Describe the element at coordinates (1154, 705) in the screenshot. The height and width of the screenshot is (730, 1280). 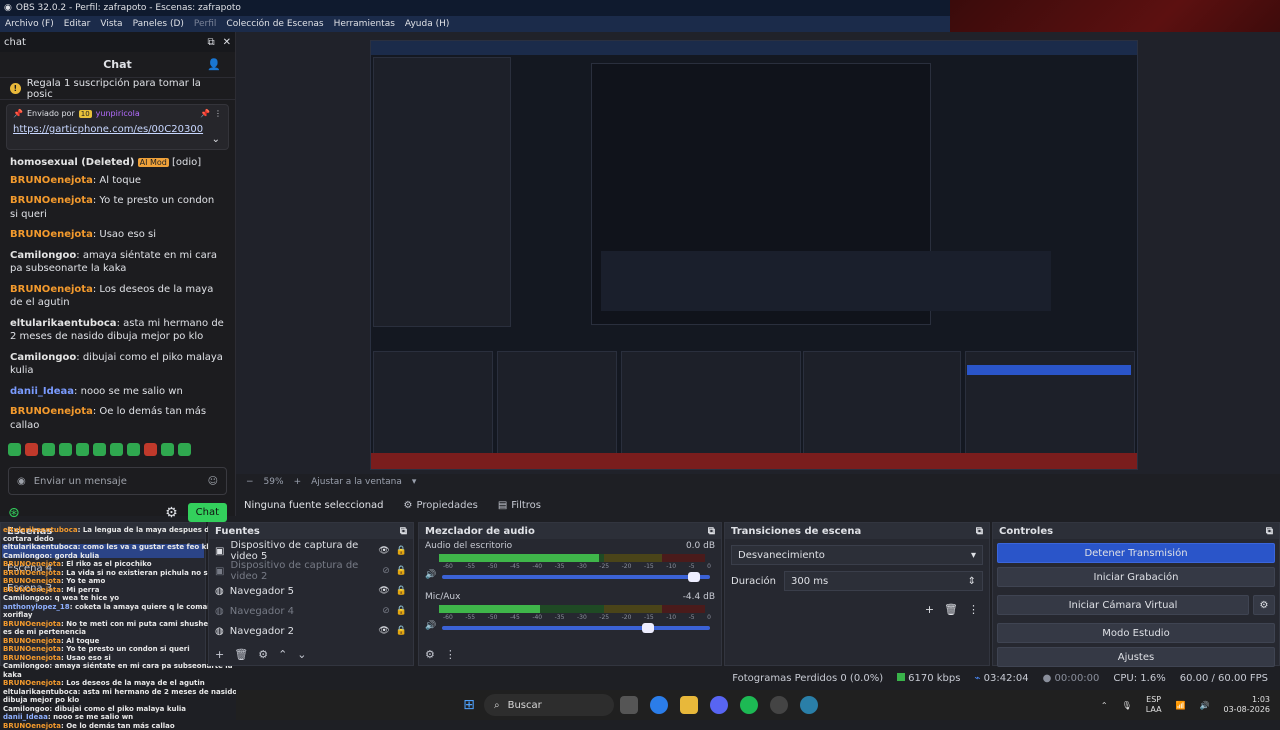
I see `language-indicator: ESP LAA` at that location.